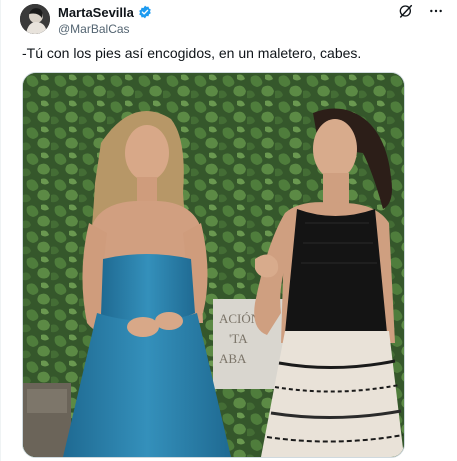 Image resolution: width=457 pixels, height=461 pixels. I want to click on display-name: MartaSevilla, so click(96, 12).